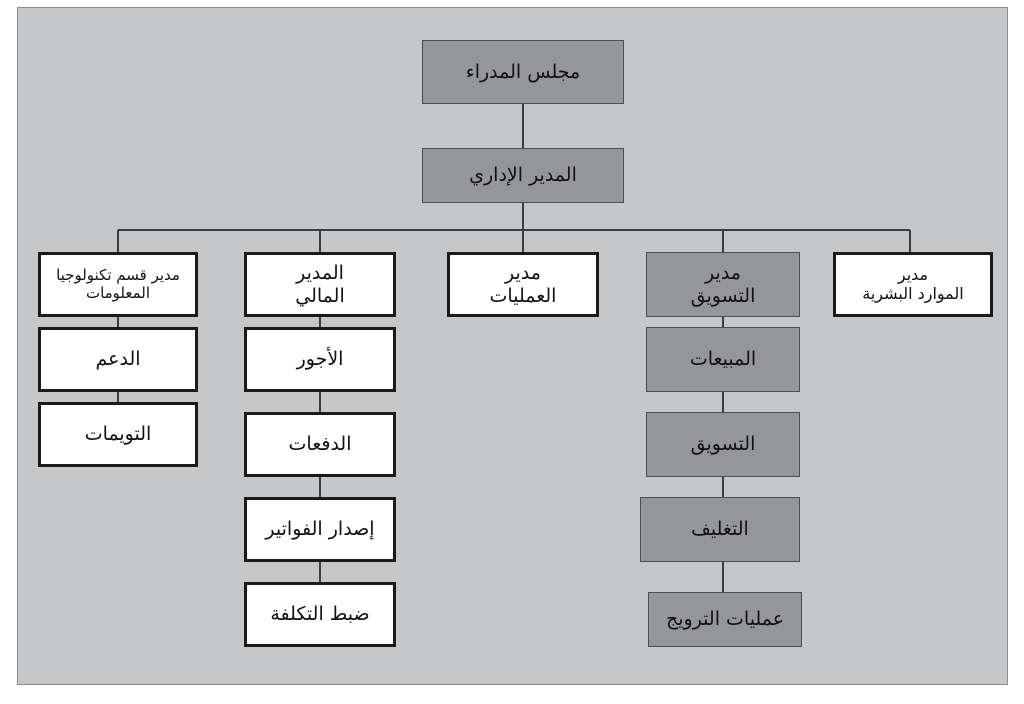  I want to click on node-marketing-manager: مدير التسويق, so click(723, 284).